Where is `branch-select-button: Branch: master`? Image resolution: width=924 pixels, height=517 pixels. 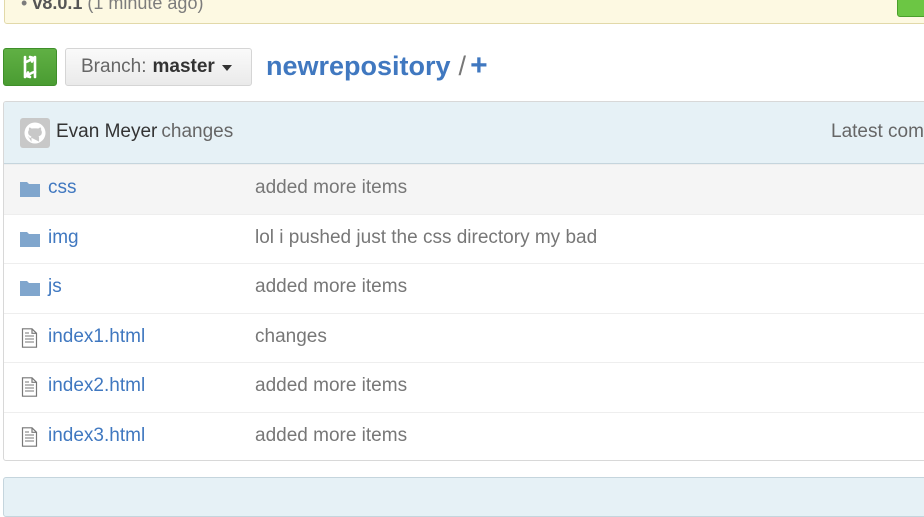
branch-select-button: Branch: master is located at coordinates (158, 67).